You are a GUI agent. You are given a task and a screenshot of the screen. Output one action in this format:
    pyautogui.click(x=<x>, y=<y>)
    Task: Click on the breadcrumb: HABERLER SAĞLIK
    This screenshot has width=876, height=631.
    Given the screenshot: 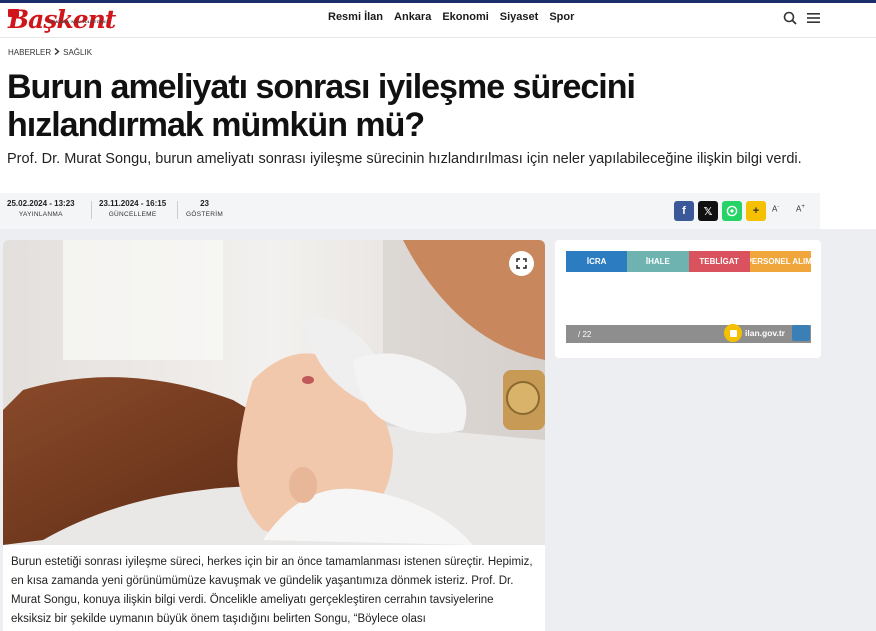 What is the action you would take?
    pyautogui.click(x=50, y=52)
    